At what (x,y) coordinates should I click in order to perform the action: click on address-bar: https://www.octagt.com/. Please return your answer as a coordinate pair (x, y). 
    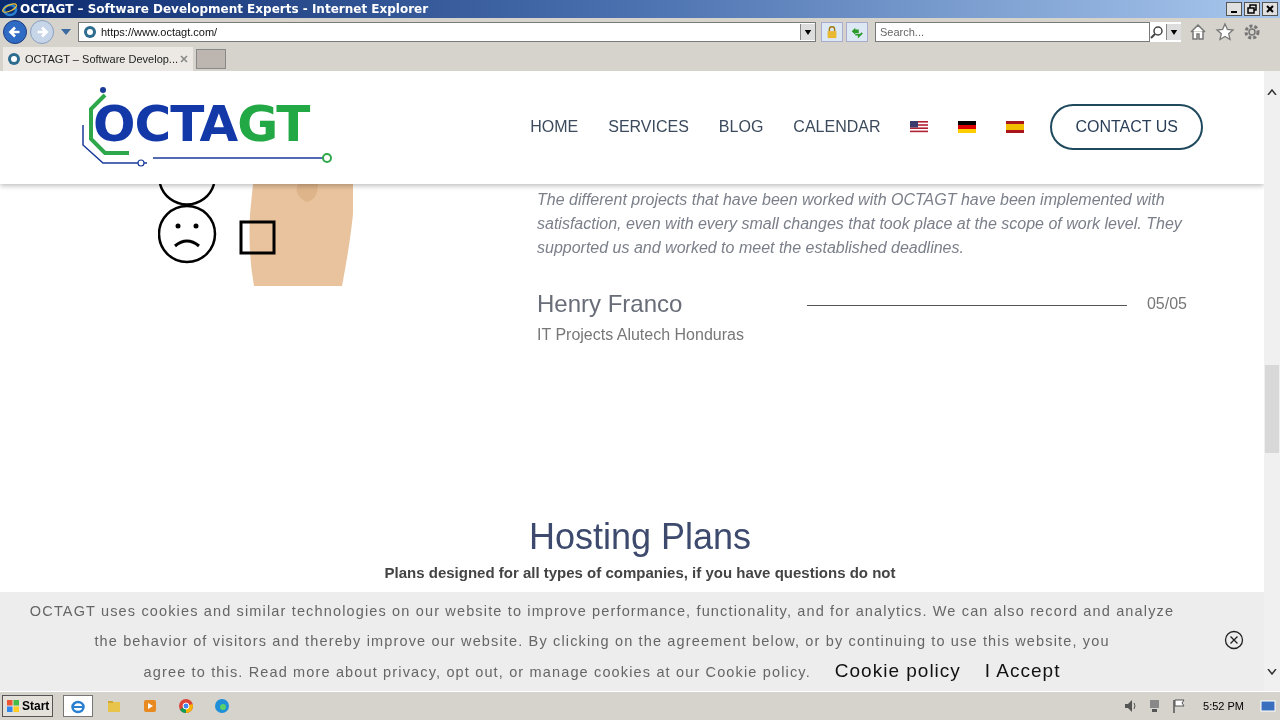
    Looking at the image, I should click on (447, 32).